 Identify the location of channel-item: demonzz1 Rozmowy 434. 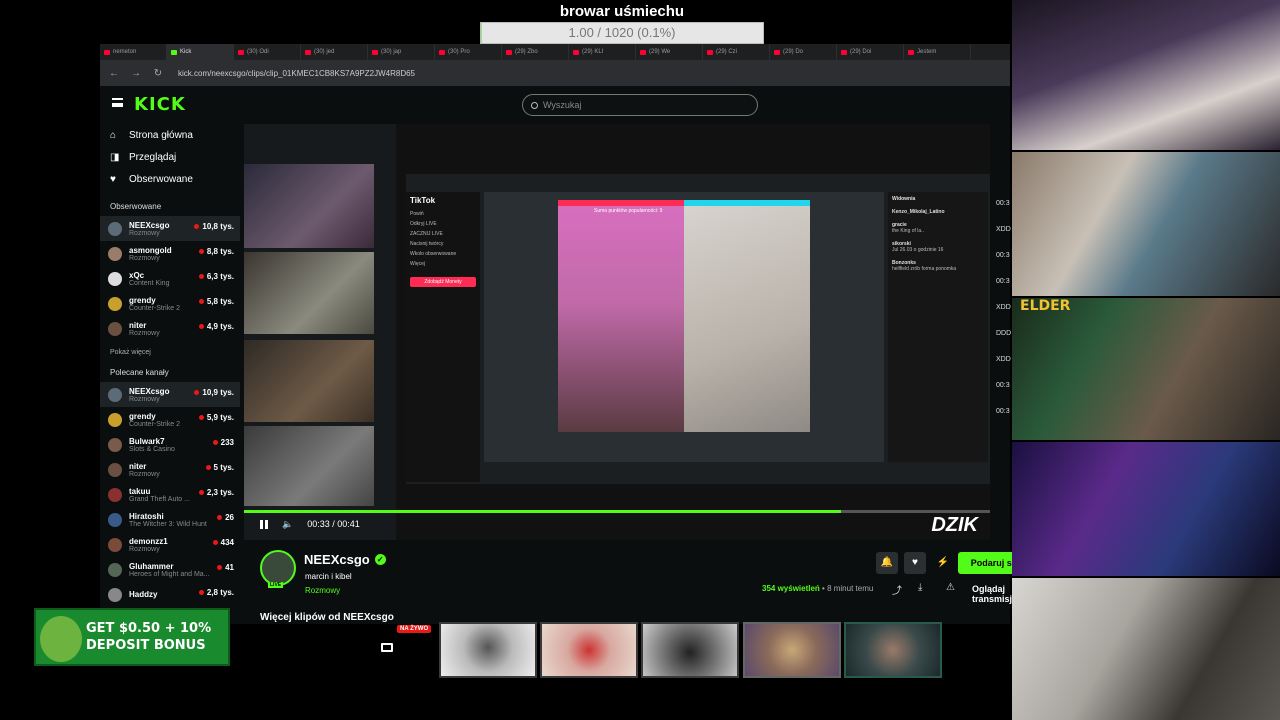
(170, 544).